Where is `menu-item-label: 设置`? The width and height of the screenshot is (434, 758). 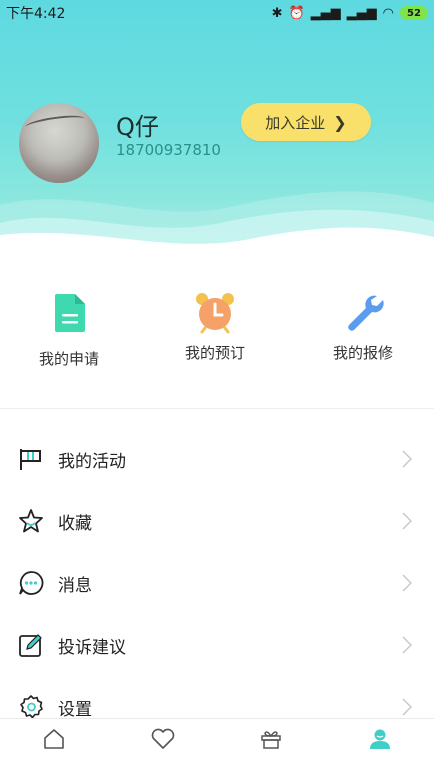
menu-item-label: 设置 is located at coordinates (75, 707).